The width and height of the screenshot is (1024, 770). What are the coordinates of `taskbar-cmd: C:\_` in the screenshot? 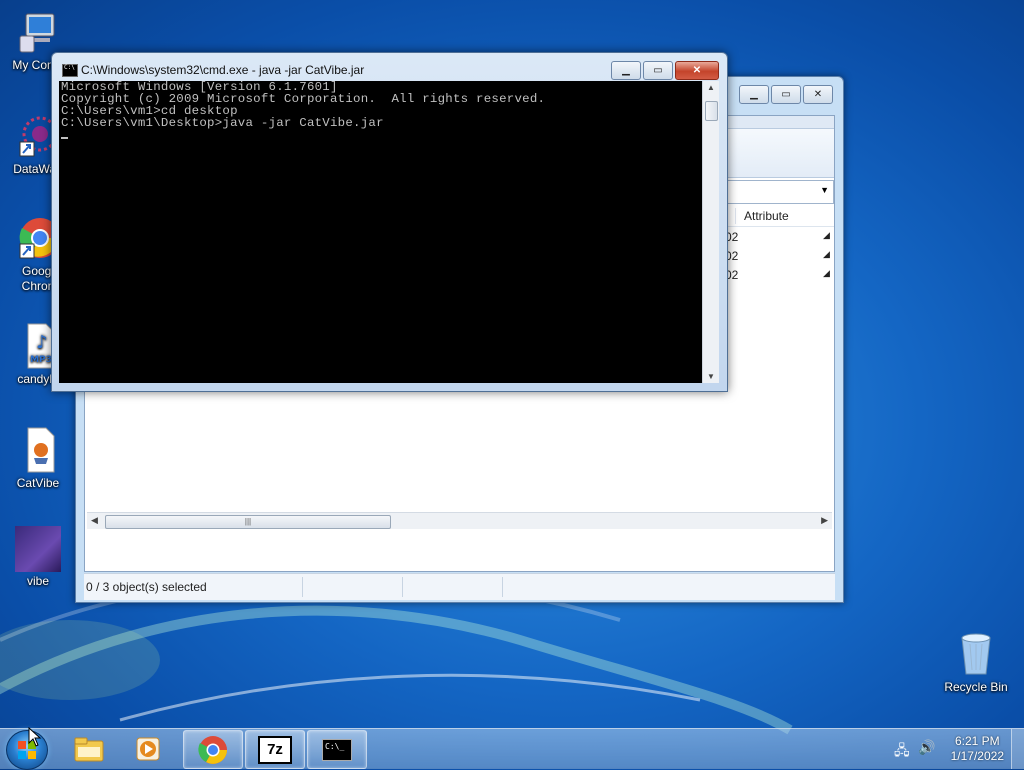 It's located at (337, 749).